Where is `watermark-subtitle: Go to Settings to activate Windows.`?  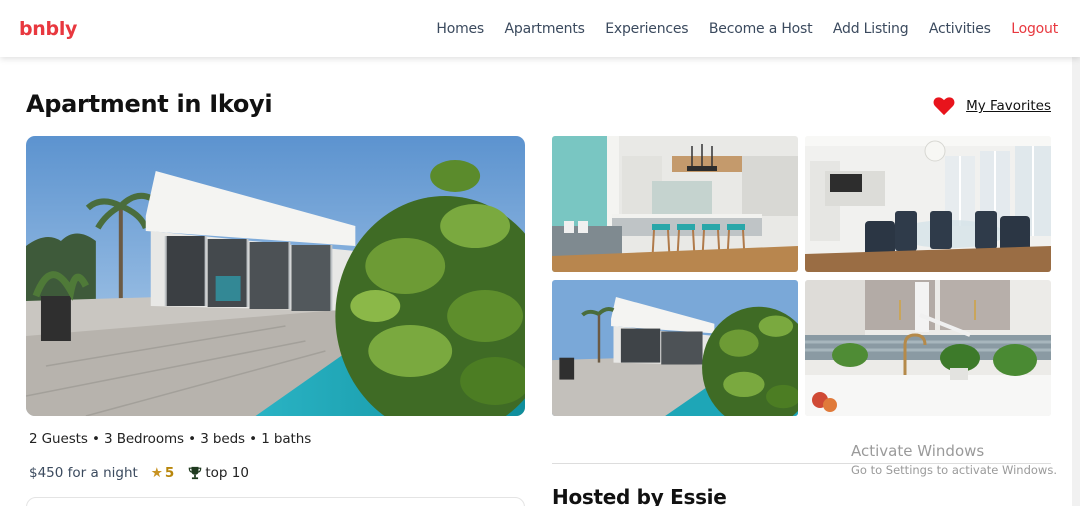
watermark-subtitle: Go to Settings to activate Windows. is located at coordinates (954, 470).